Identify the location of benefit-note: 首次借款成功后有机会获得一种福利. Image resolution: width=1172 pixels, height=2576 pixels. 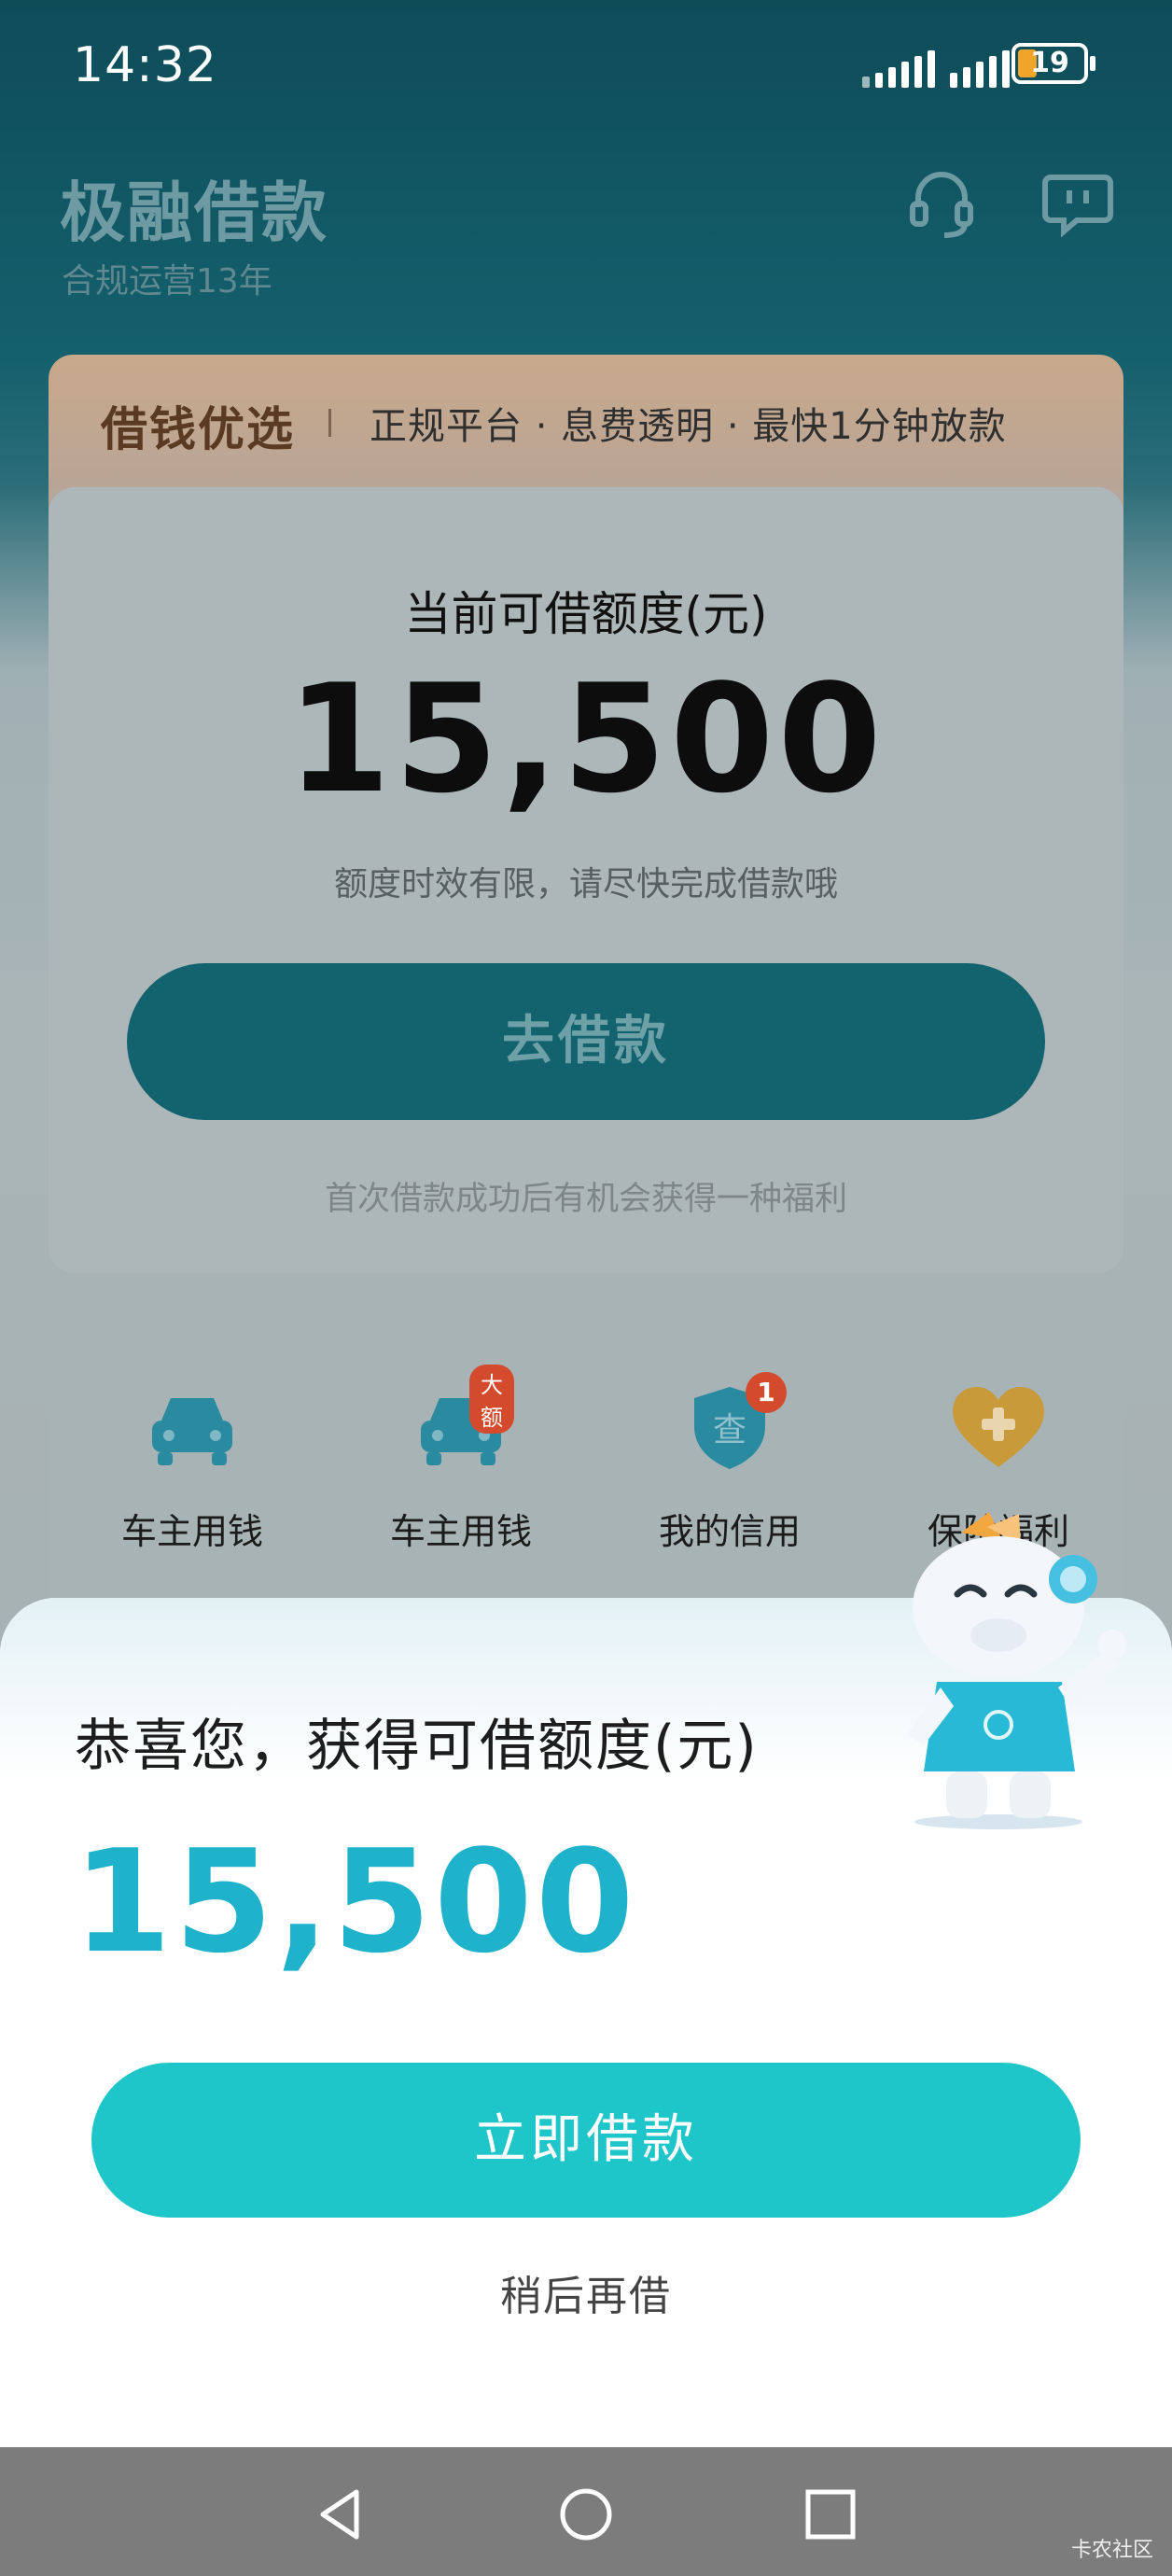
(585, 1199).